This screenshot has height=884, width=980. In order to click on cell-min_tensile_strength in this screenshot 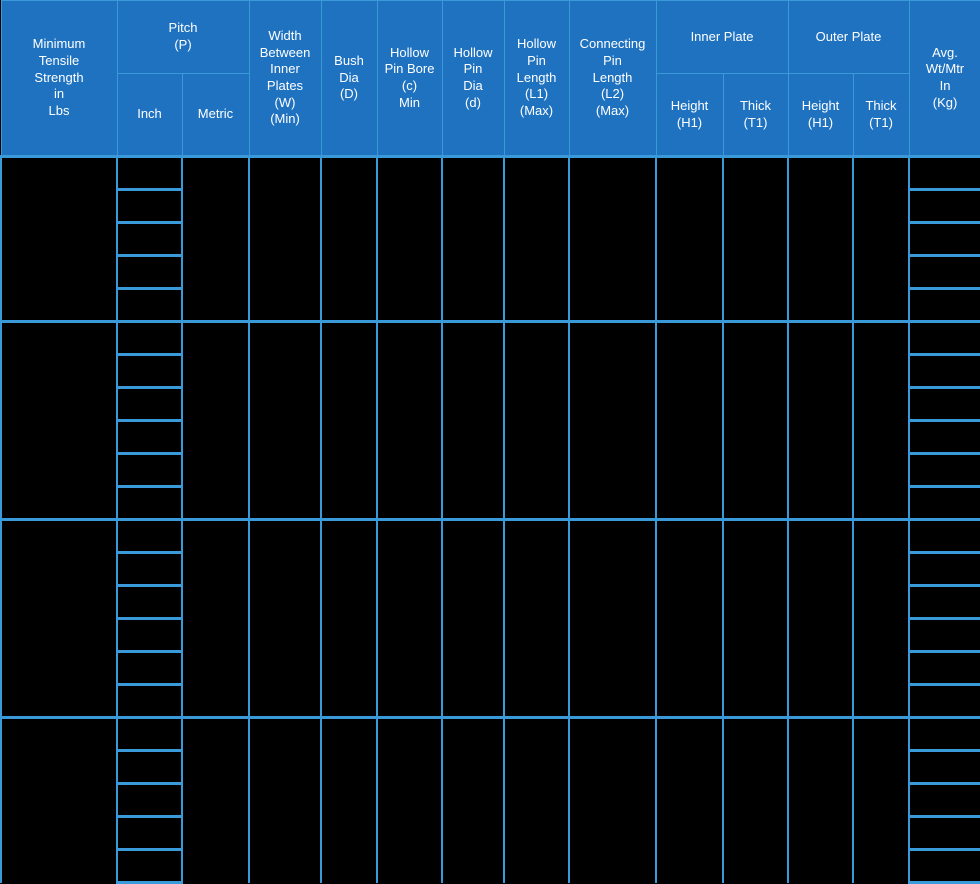, I will do `click(59, 420)`.